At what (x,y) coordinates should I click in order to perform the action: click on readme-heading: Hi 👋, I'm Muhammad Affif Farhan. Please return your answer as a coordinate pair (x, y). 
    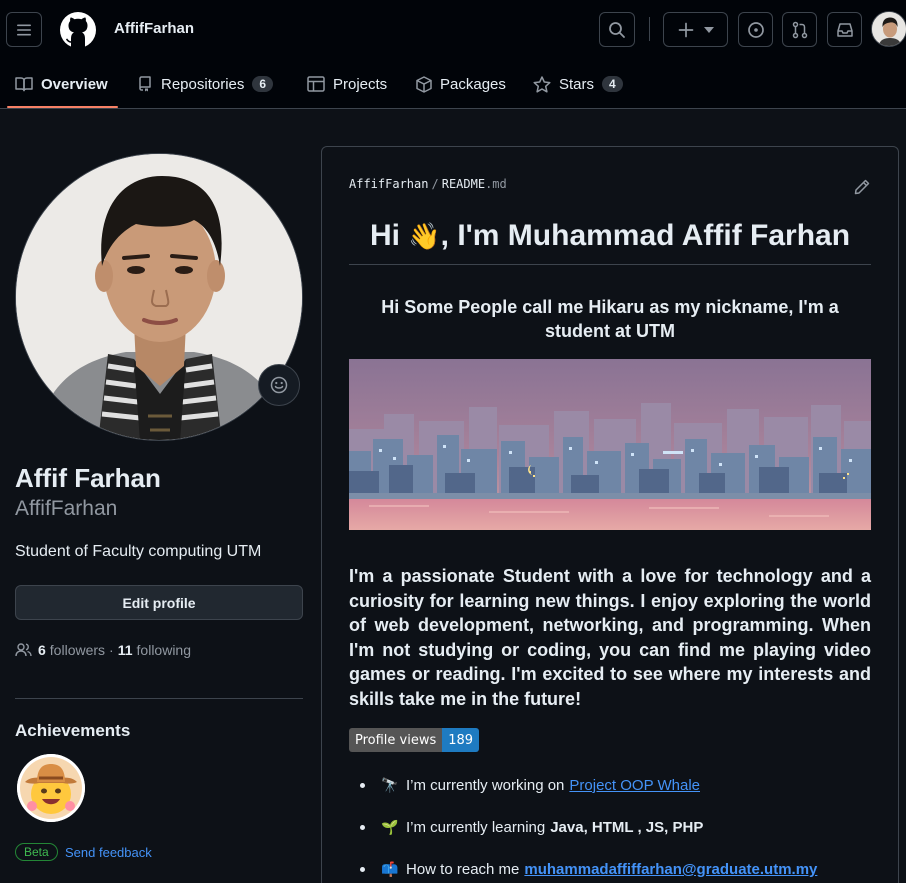
    Looking at the image, I should click on (610, 236).